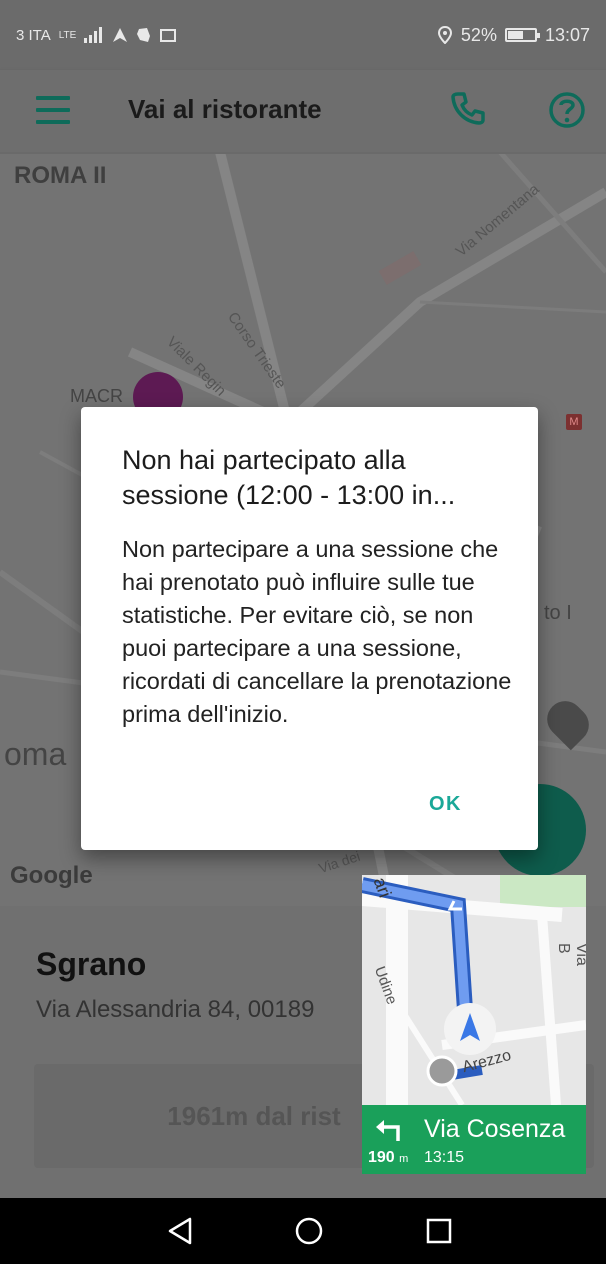  I want to click on nav-map-label-via-b: Via B, so click(570, 954).